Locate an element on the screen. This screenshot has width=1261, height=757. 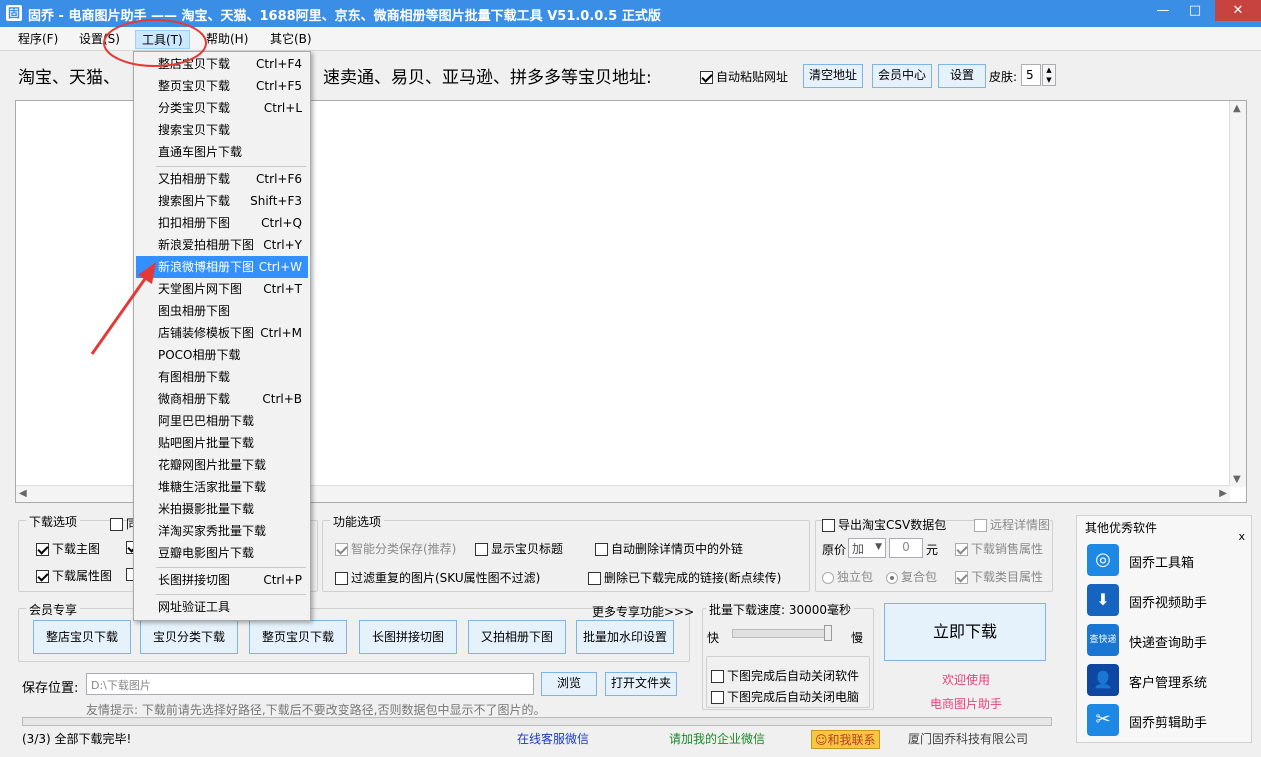
annotation-arrow-head is located at coordinates (147, 273).